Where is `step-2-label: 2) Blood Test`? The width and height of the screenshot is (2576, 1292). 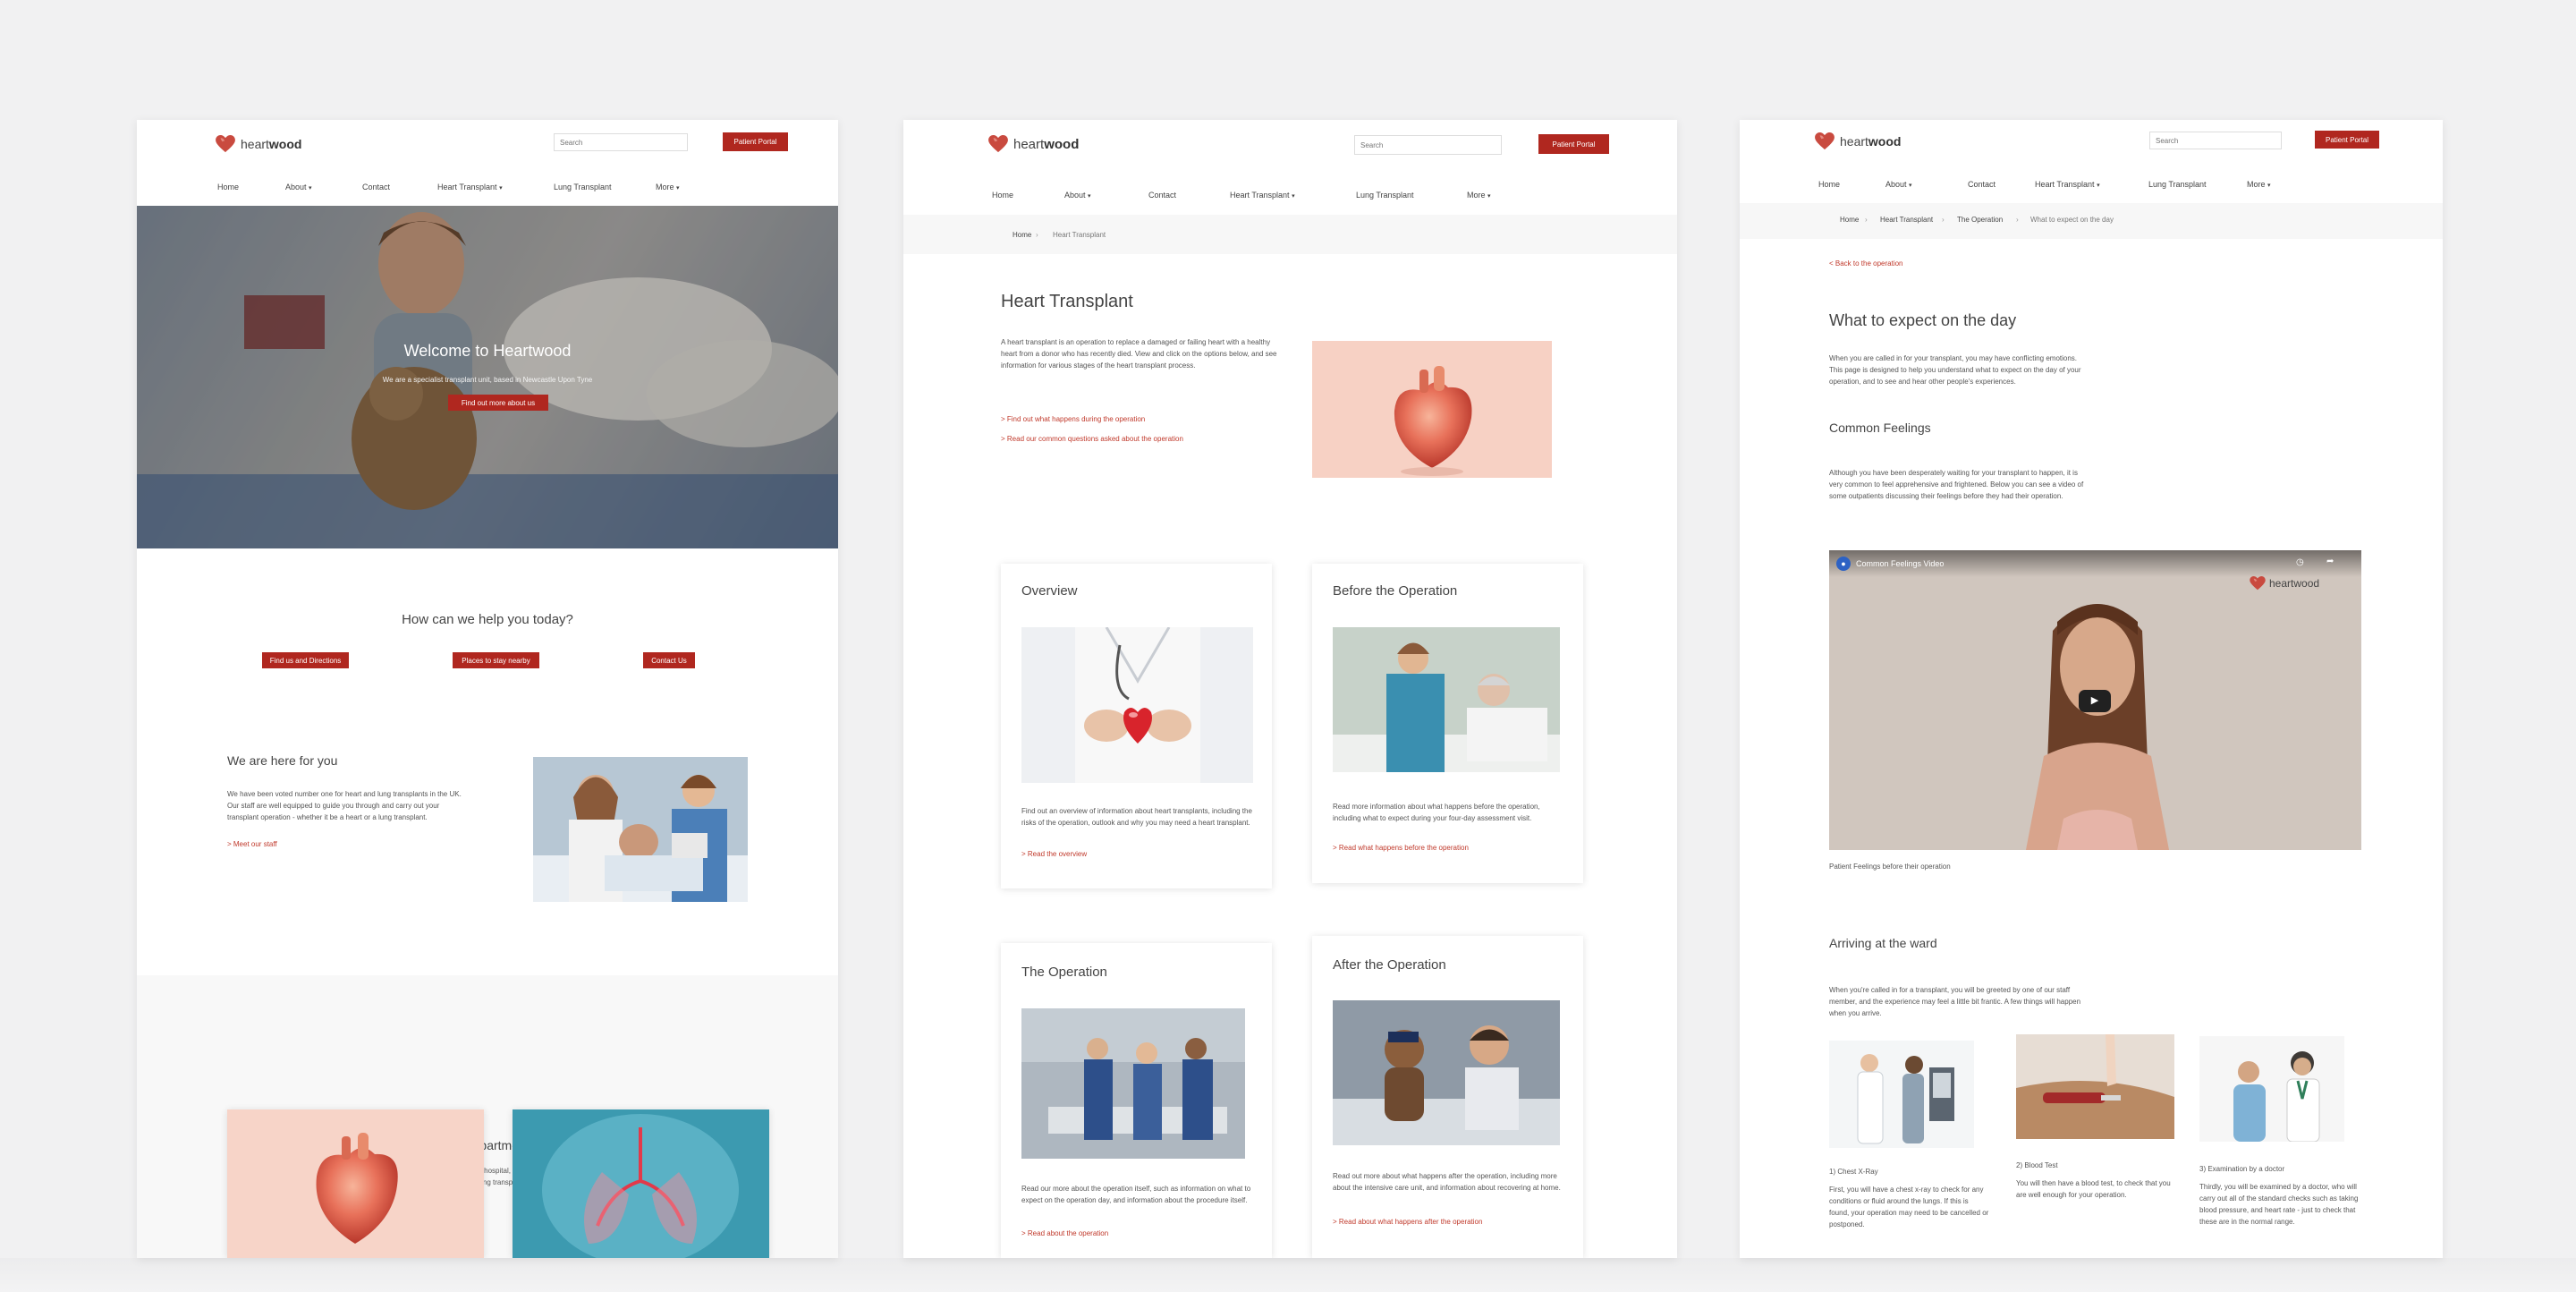
step-2-label: 2) Blood Test is located at coordinates (2037, 1165).